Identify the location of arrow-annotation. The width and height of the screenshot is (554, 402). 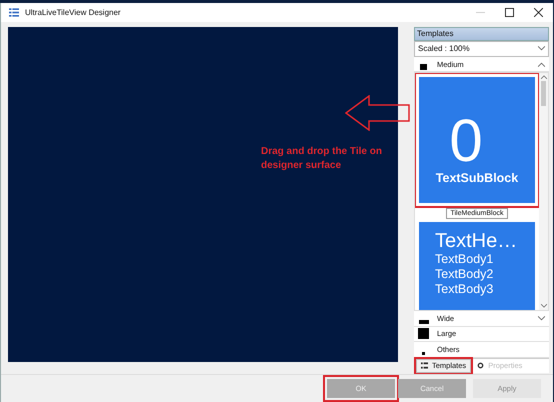
(378, 113).